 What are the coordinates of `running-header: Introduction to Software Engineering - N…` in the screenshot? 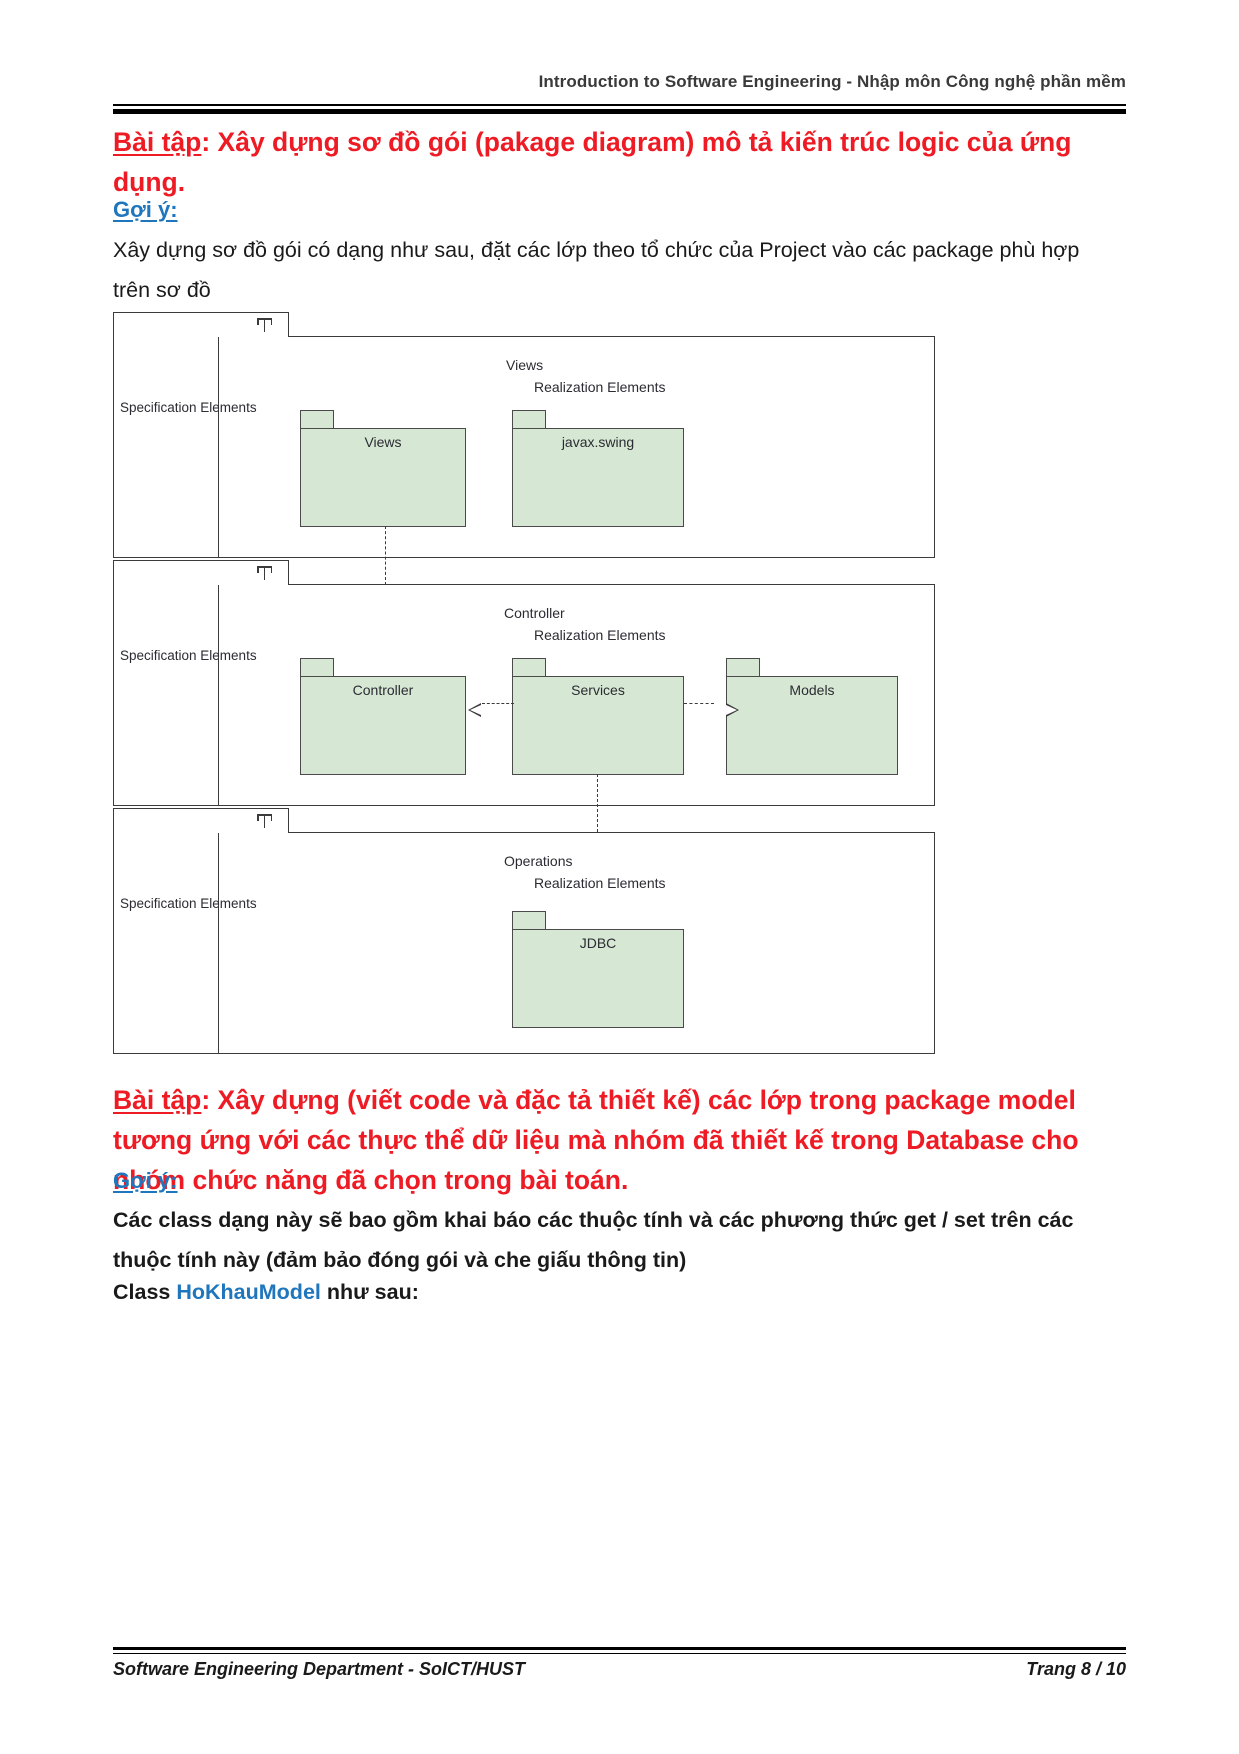 It's located at (832, 81).